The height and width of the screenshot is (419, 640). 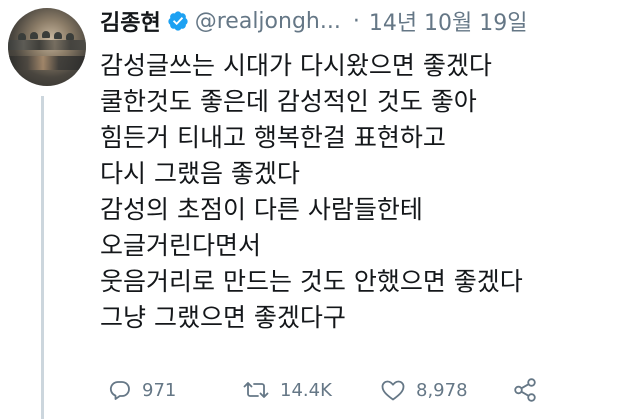 I want to click on avatar, so click(x=47, y=47).